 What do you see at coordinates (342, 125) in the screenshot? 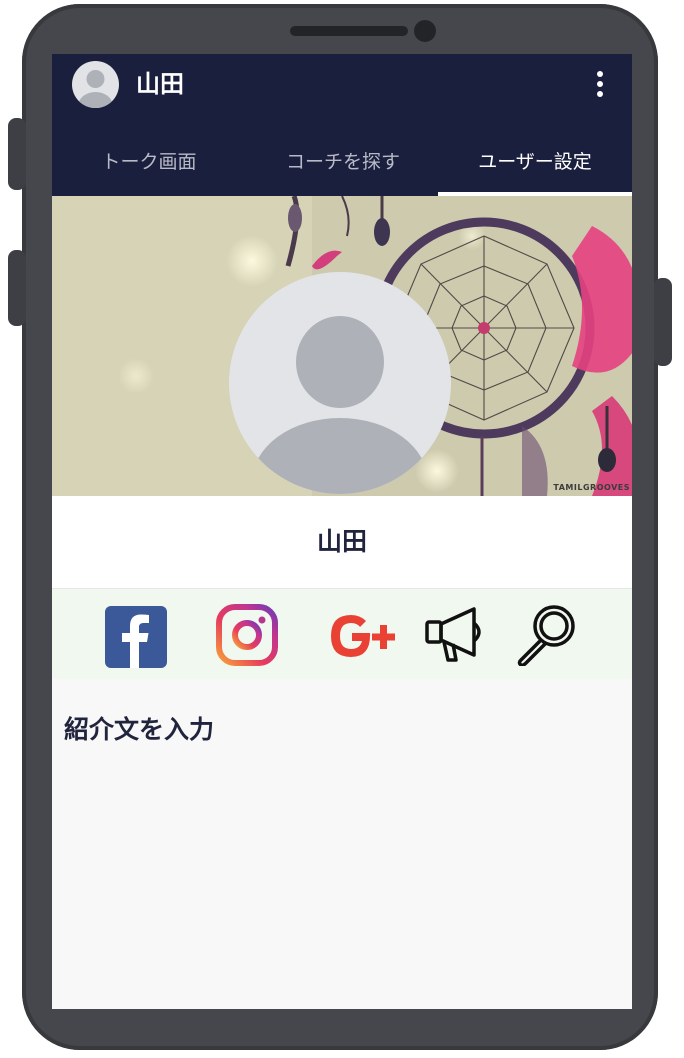
I see `app-header: 山田 トーク画面 コーチを探す ユーザー設定` at bounding box center [342, 125].